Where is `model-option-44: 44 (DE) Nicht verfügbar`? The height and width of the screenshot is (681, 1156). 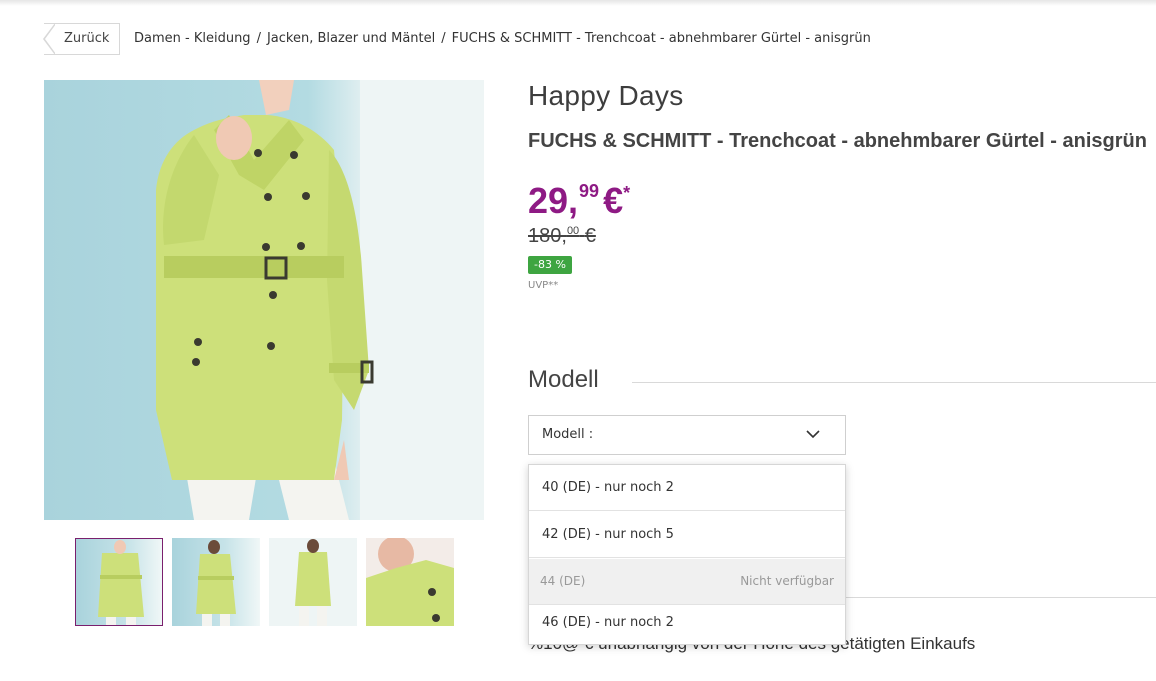 model-option-44: 44 (DE) Nicht verfügbar is located at coordinates (687, 582).